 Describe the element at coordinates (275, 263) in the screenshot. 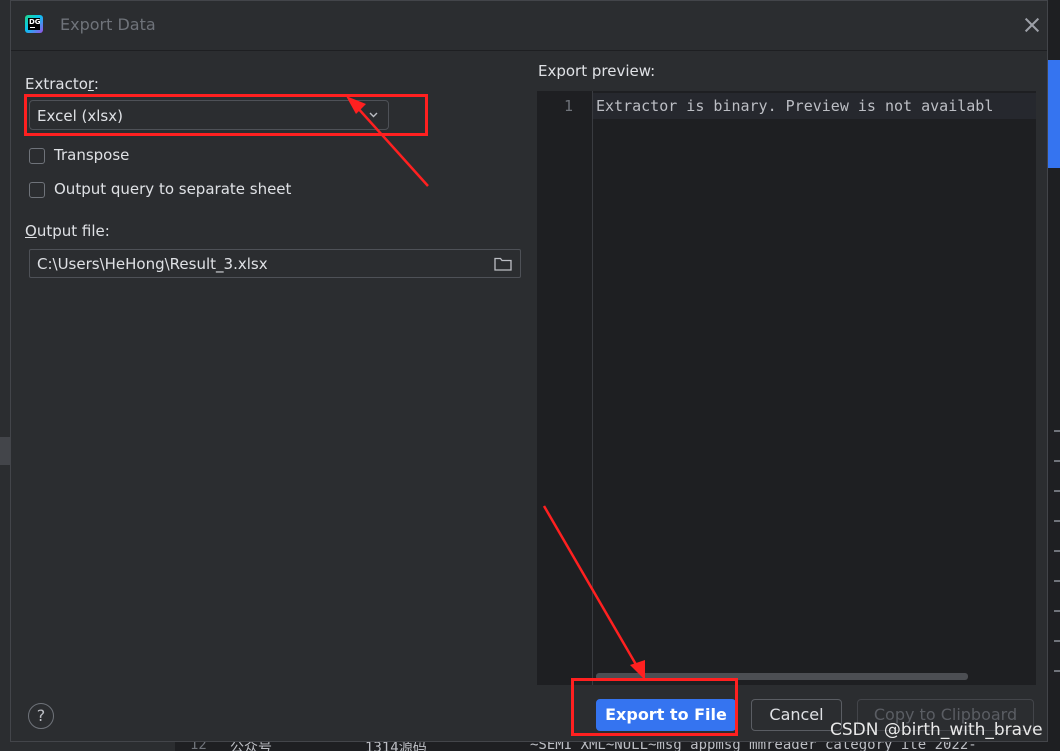

I see `output-file-field: C:\Users\HeHong\Result_3.xlsx` at that location.